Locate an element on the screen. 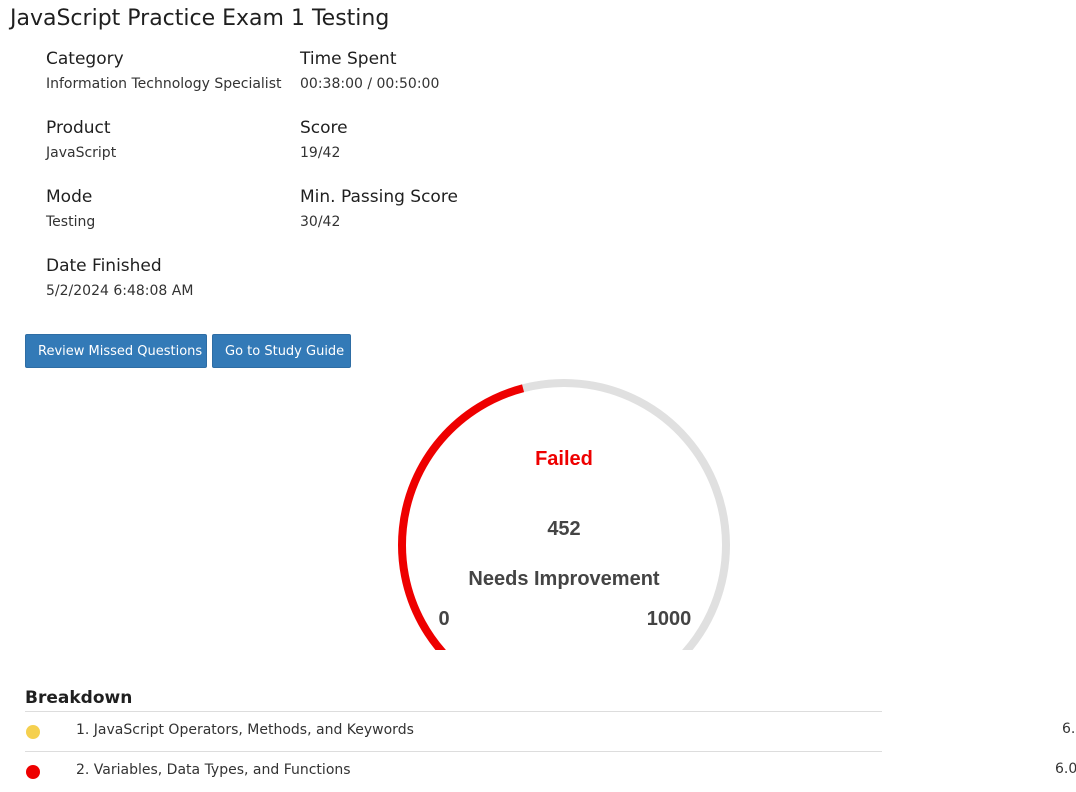 The height and width of the screenshot is (792, 1076). min-passing-value: 30/42 is located at coordinates (320, 222).